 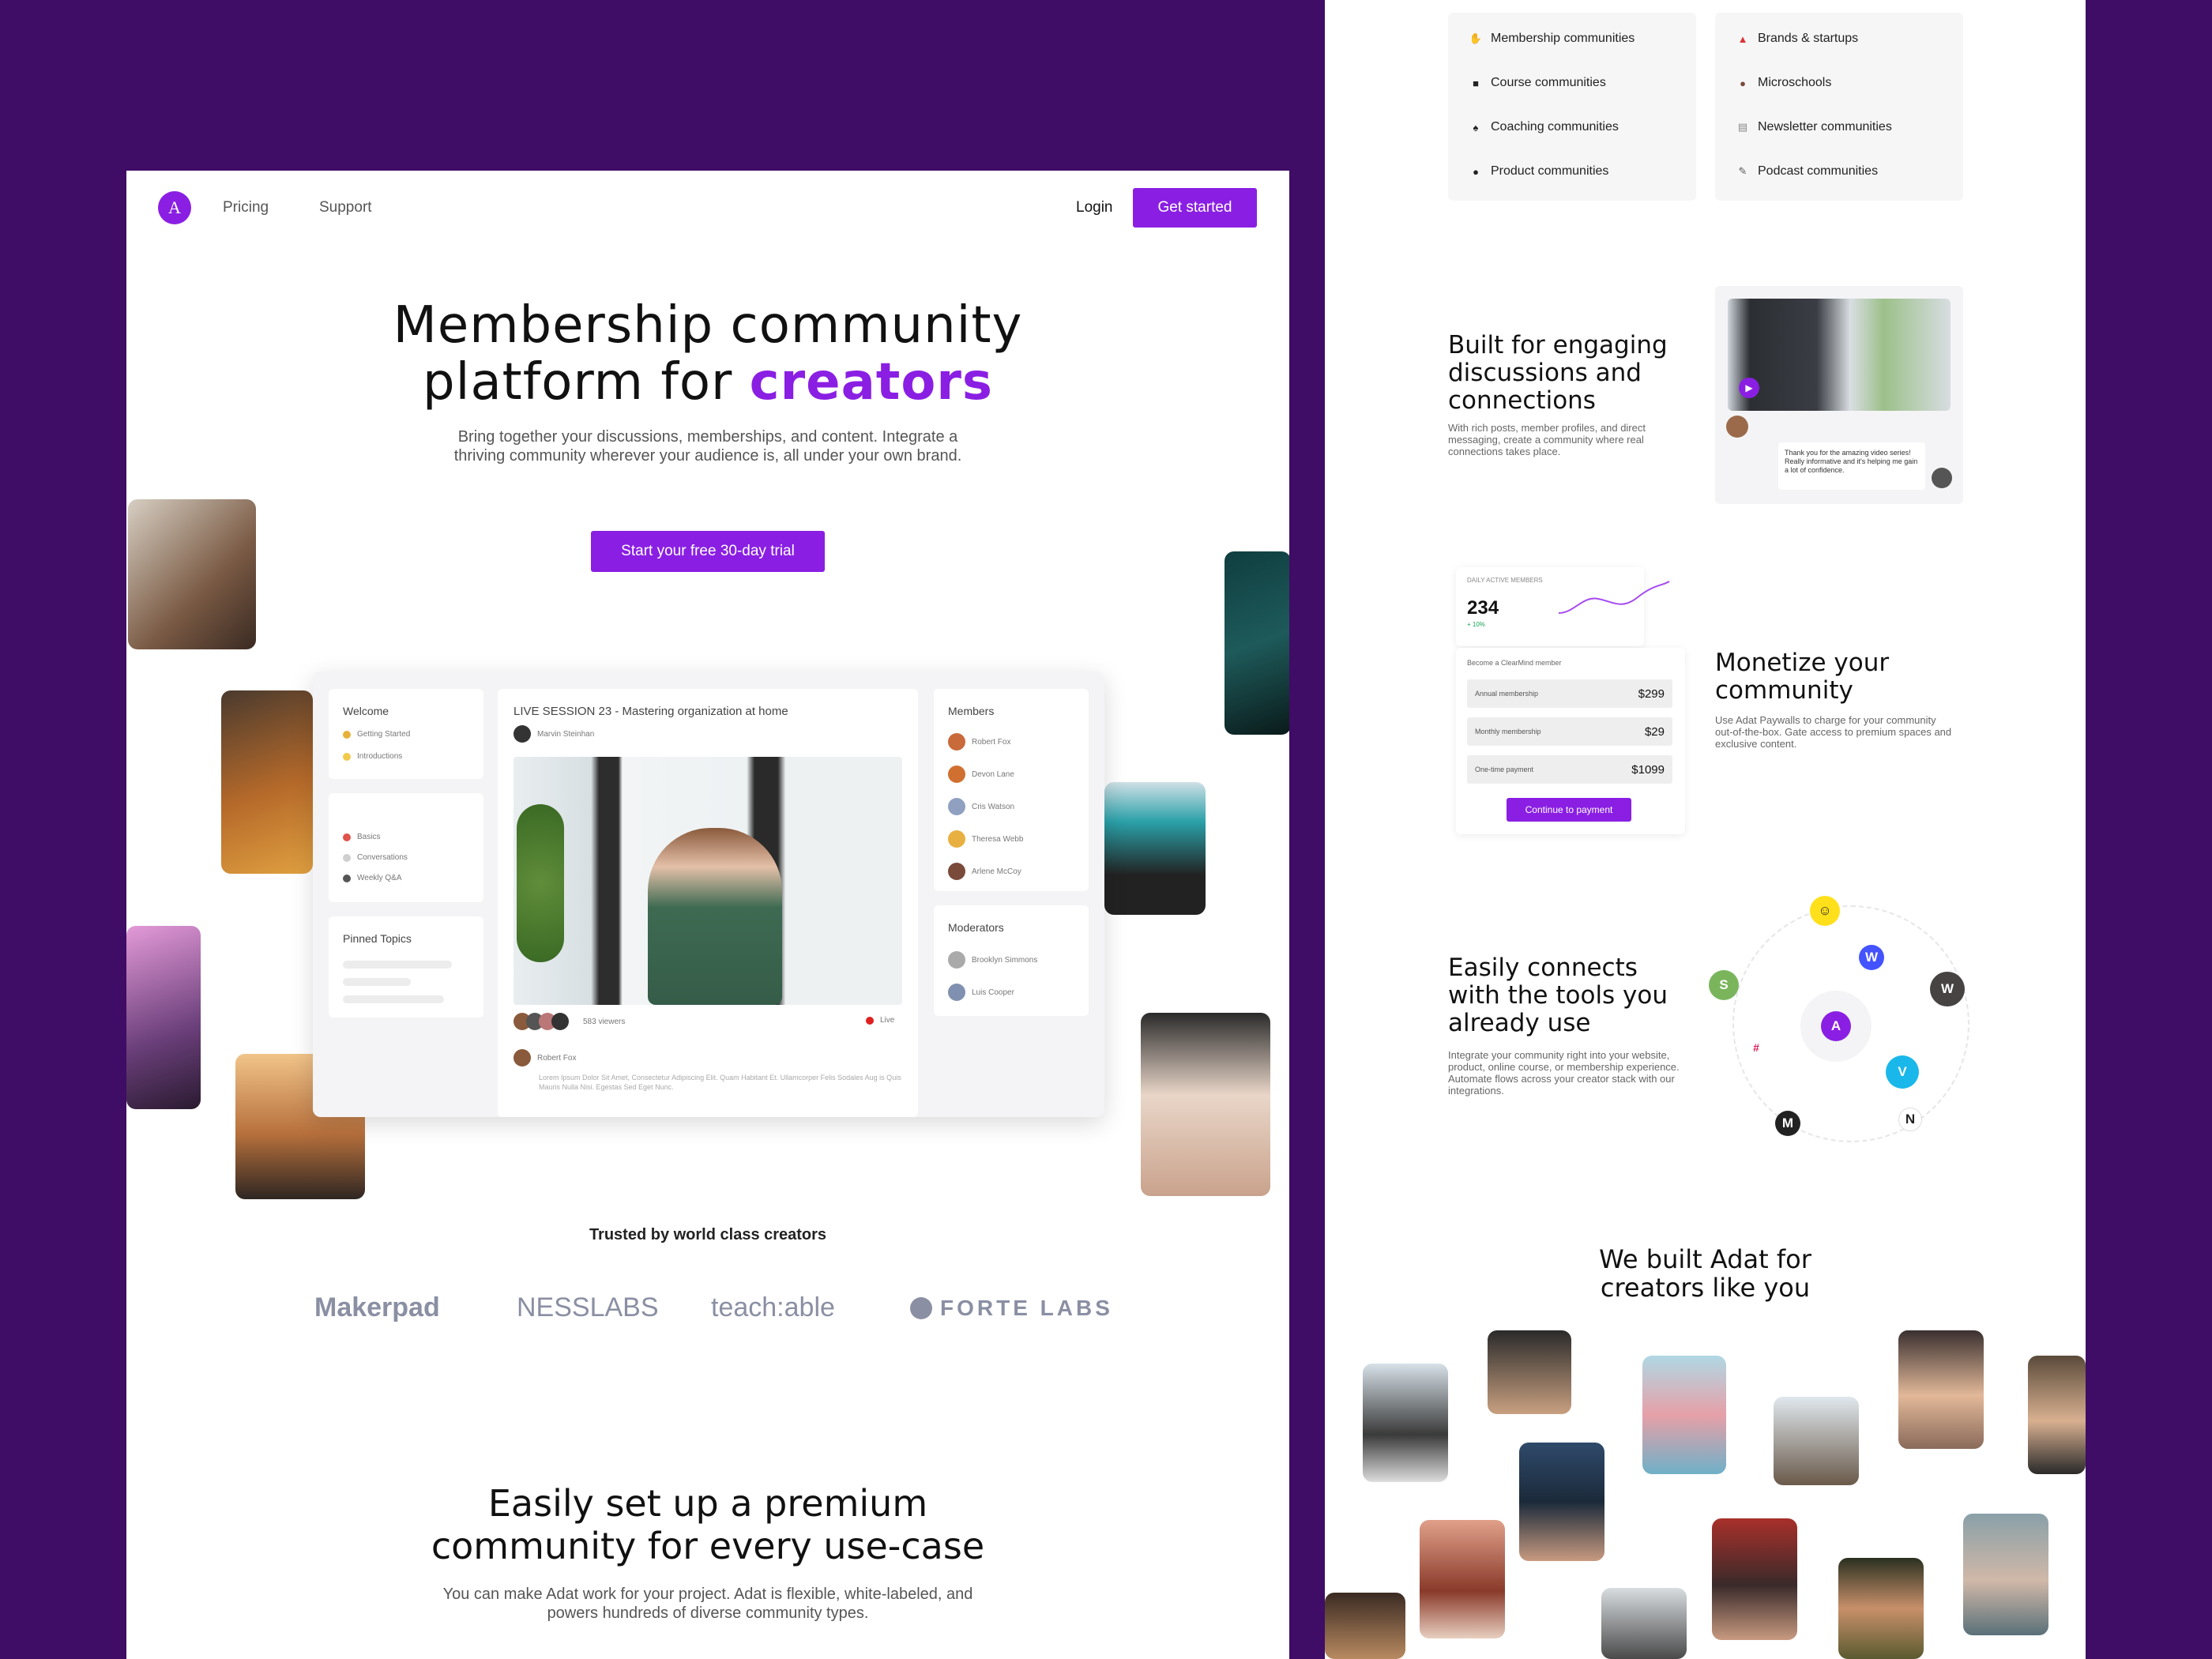 What do you see at coordinates (1825, 127) in the screenshot?
I see `use-case-label: Newsletter communities` at bounding box center [1825, 127].